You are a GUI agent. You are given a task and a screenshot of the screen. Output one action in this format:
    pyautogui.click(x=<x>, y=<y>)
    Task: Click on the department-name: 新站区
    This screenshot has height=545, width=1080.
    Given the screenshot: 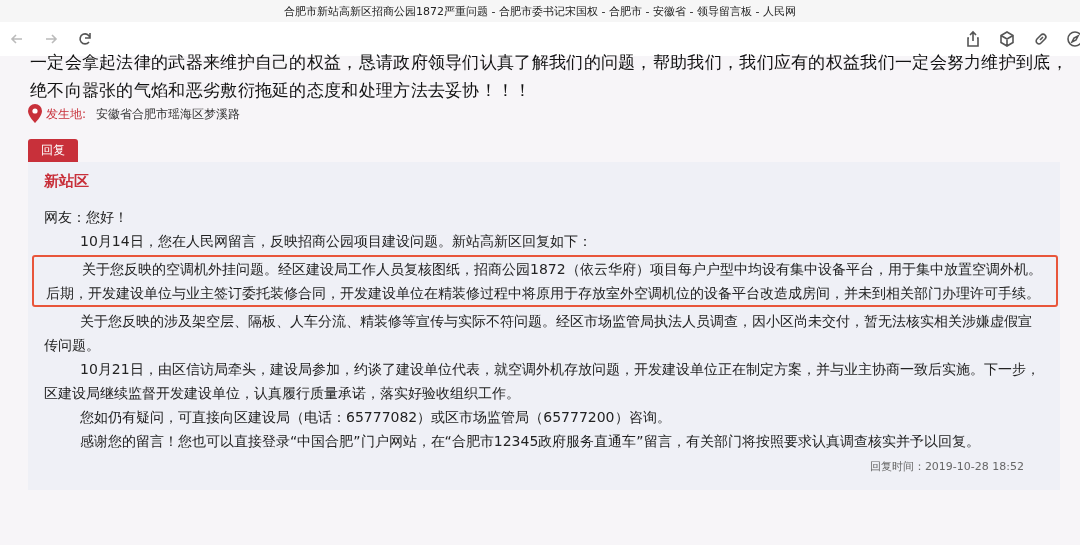 What is the action you would take?
    pyautogui.click(x=67, y=181)
    